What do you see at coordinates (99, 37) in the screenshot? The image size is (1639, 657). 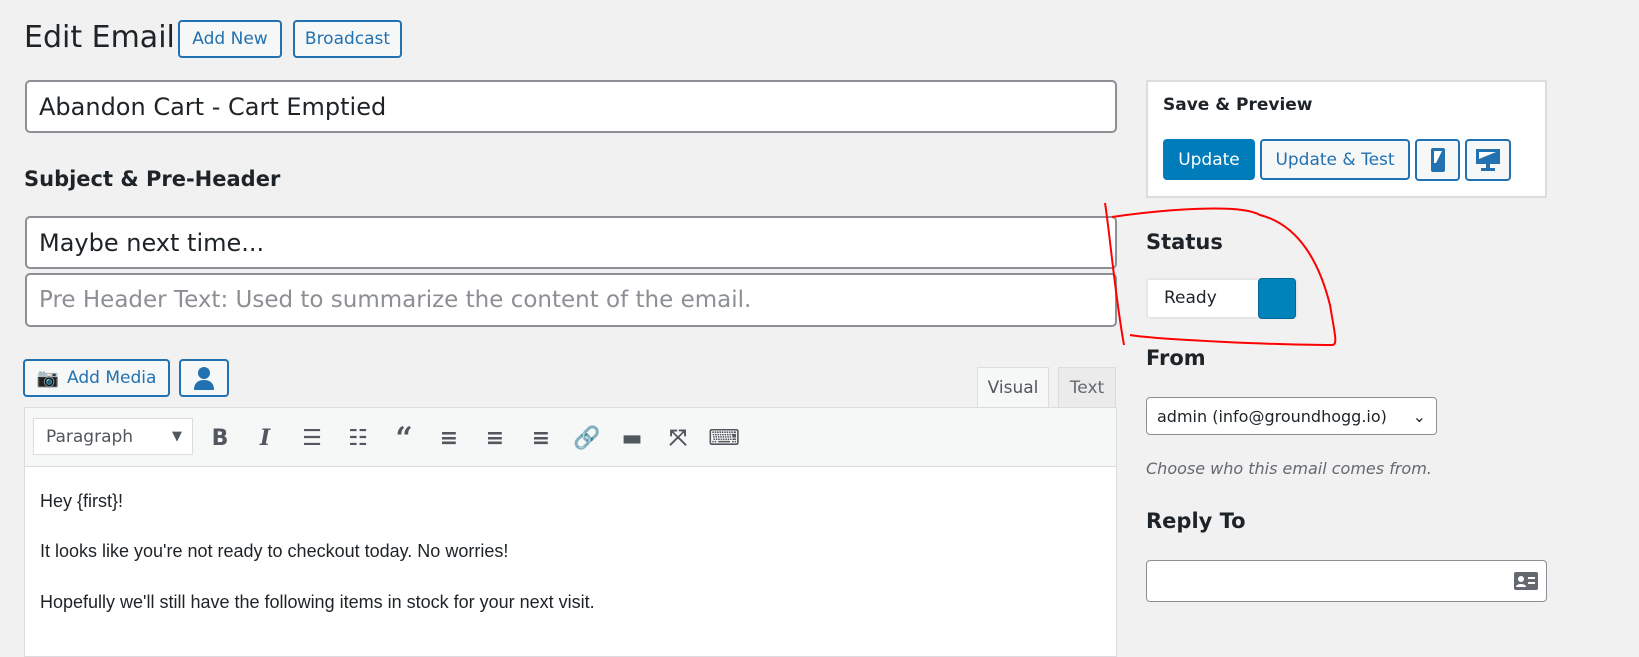 I see `page-title: Edit Email` at bounding box center [99, 37].